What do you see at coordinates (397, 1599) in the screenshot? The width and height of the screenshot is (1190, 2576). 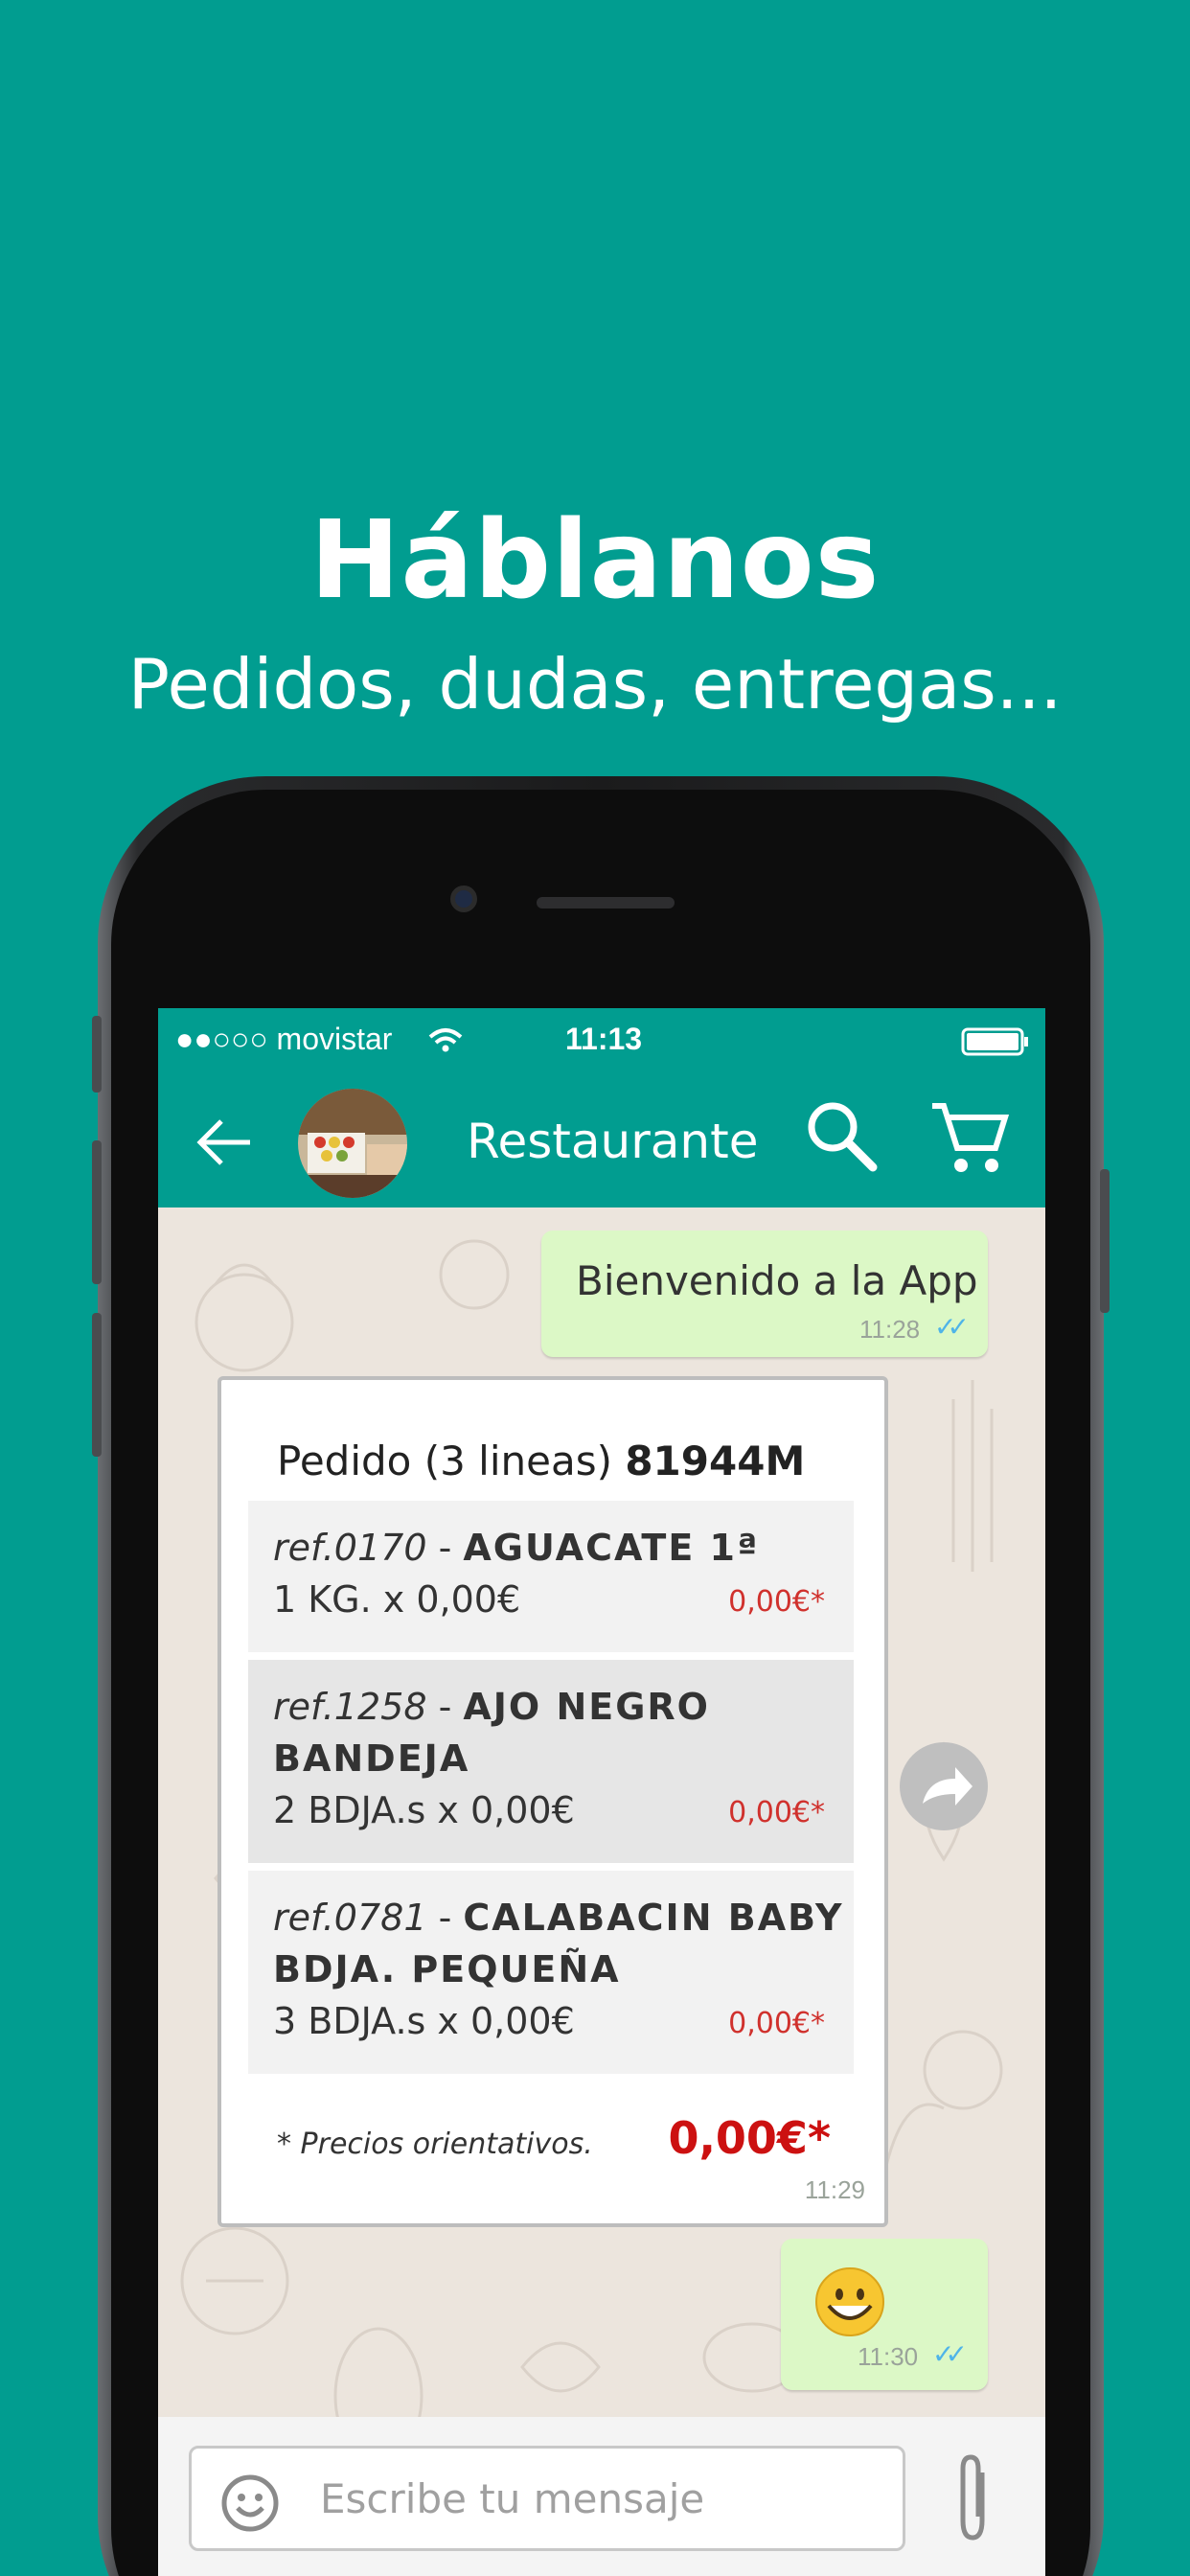 I see `product-quantity: 1 KG. x 0,00€` at bounding box center [397, 1599].